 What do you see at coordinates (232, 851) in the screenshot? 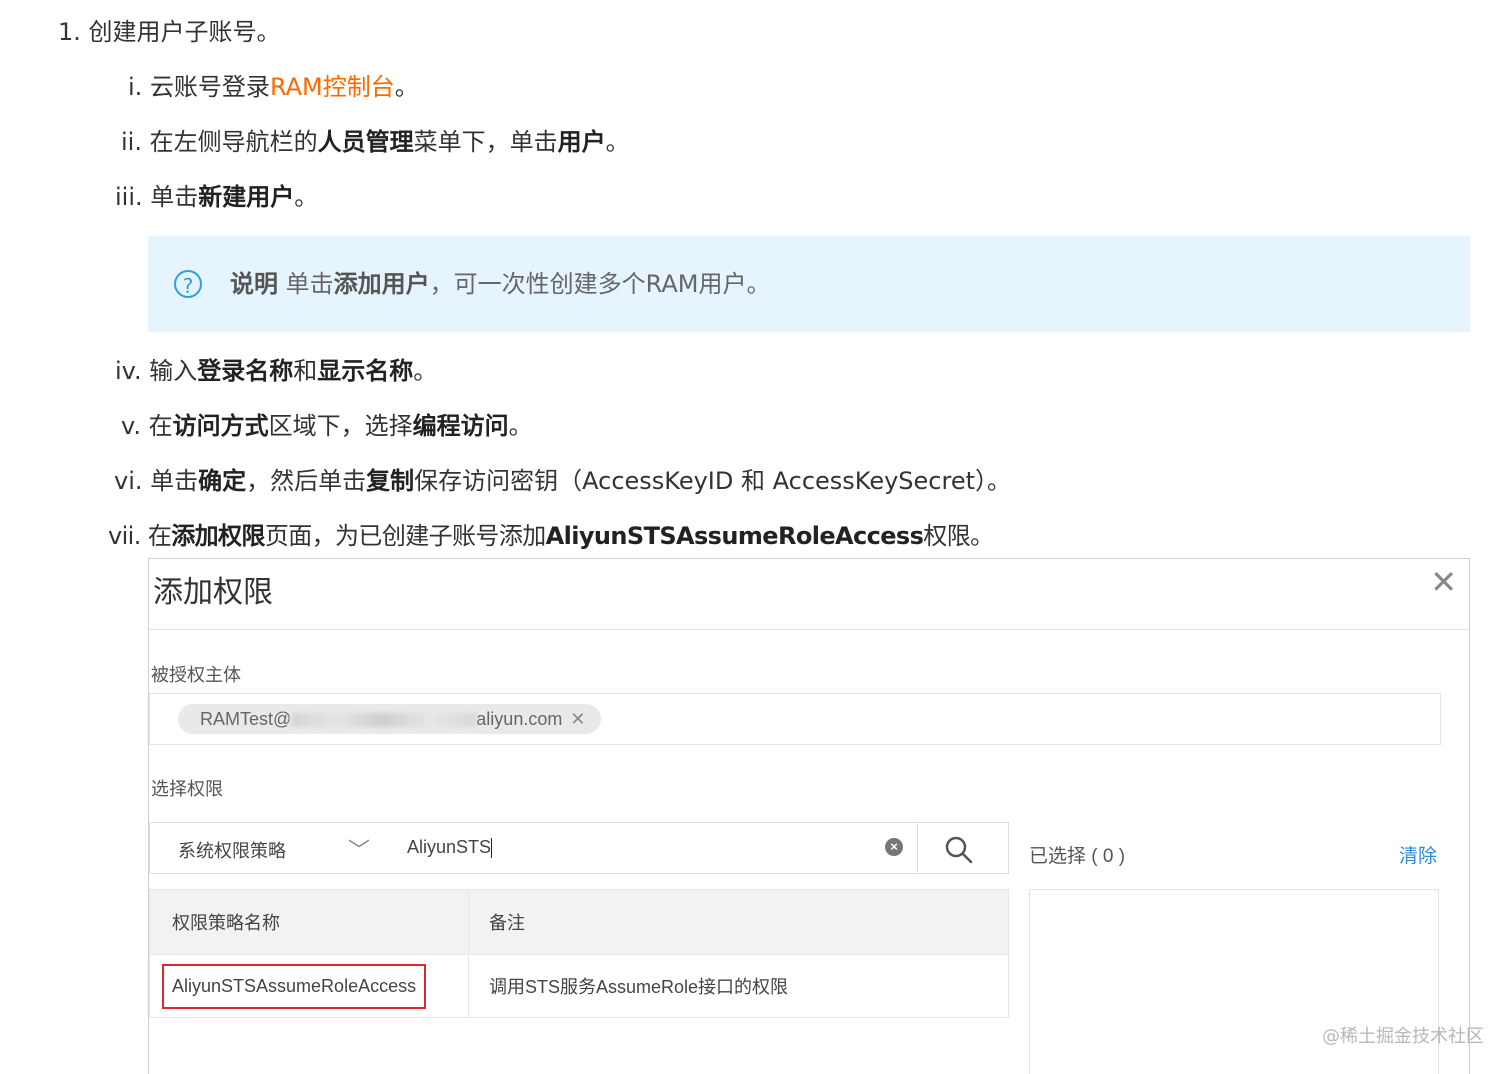
I see `policy-type-value: 系统权限策略` at bounding box center [232, 851].